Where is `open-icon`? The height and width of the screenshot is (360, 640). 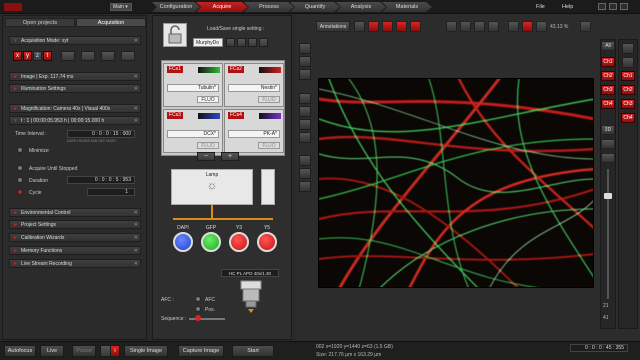
open-icon is located at coordinates (241, 42).